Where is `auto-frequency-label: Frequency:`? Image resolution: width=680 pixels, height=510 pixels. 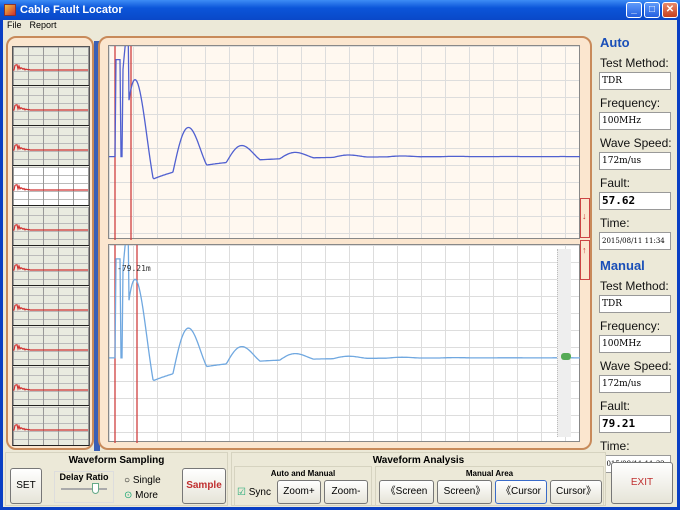
auto-frequency-label: Frequency: is located at coordinates (630, 103).